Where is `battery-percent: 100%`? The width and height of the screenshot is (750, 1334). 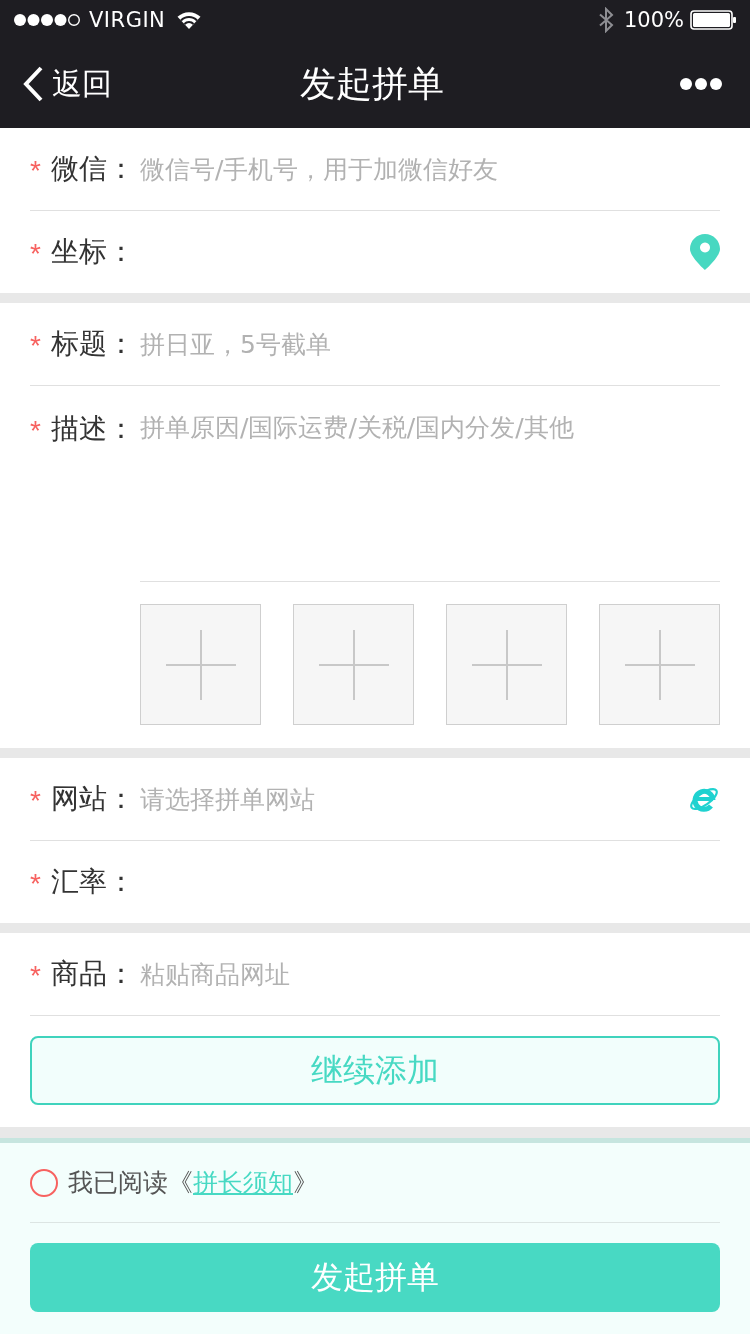 battery-percent: 100% is located at coordinates (653, 20).